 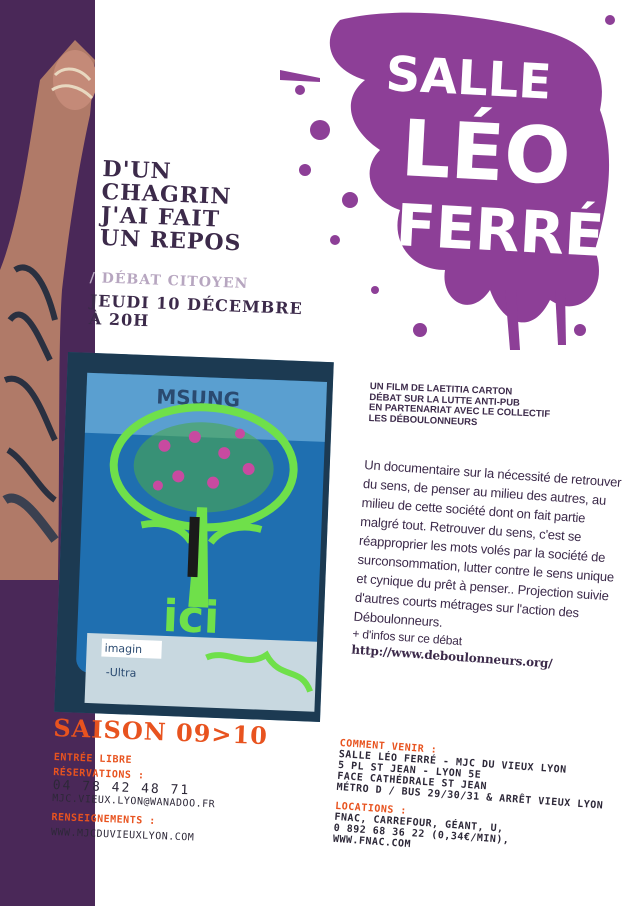 What do you see at coordinates (171, 206) in the screenshot?
I see `event-title: D'UN CHAGRIN J'AI FAIT UN REPOS` at bounding box center [171, 206].